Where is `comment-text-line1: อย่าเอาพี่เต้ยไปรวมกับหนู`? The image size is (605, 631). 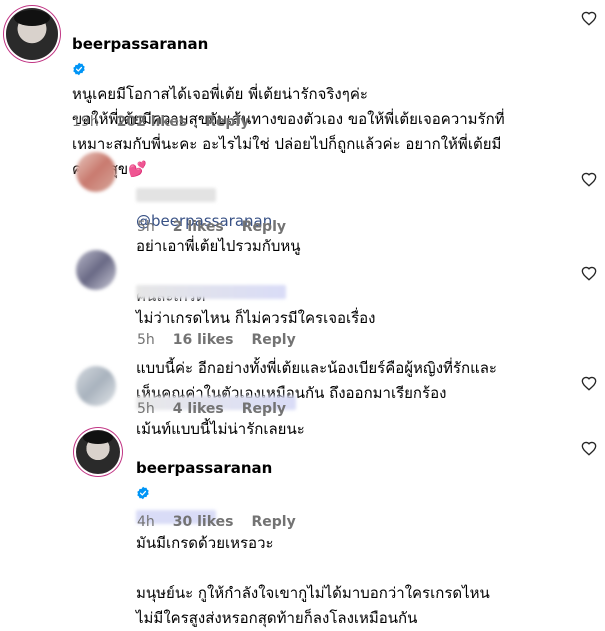
comment-text-line1: อย่าเอาพี่เต้ยไปรวมกับหนู is located at coordinates (218, 246).